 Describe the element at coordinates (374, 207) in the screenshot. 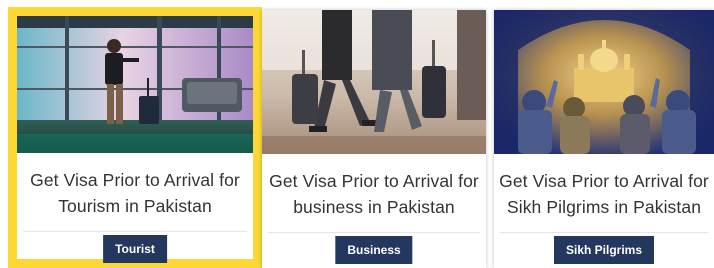

I see `card-title-line-2: business in Pakistan` at that location.